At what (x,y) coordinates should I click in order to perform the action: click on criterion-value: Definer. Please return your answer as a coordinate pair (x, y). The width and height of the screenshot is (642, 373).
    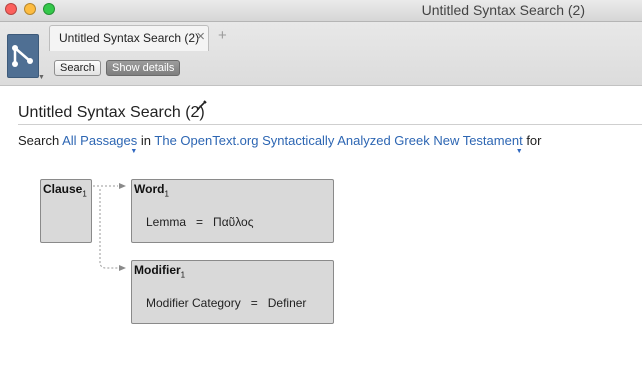
    Looking at the image, I should click on (287, 303).